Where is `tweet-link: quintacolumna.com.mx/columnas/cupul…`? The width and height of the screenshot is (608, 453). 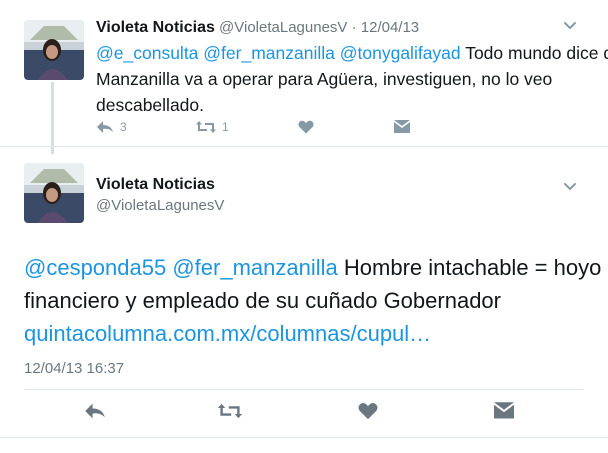
tweet-link: quintacolumna.com.mx/columnas/cupul… is located at coordinates (227, 333).